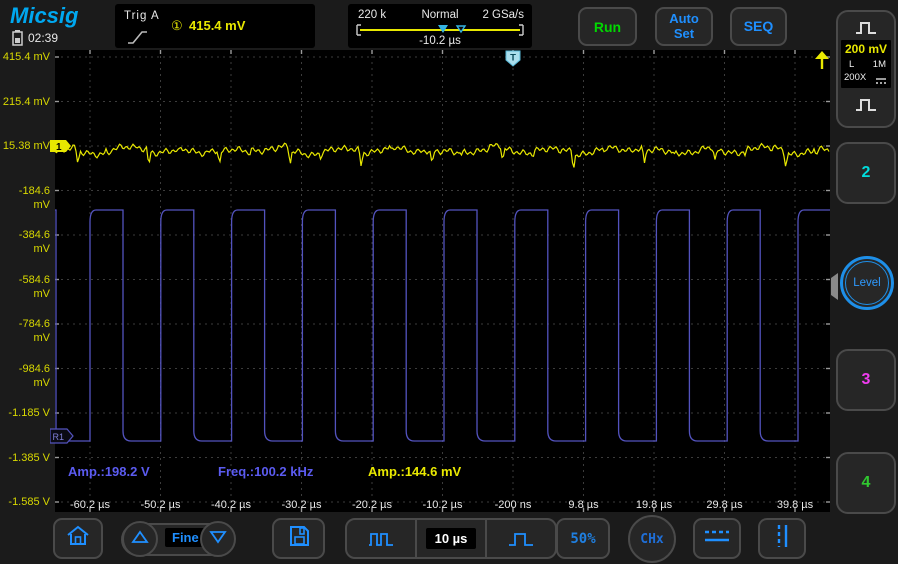 Image resolution: width=898 pixels, height=564 pixels. What do you see at coordinates (17, 38) in the screenshot?
I see `battery-icon` at bounding box center [17, 38].